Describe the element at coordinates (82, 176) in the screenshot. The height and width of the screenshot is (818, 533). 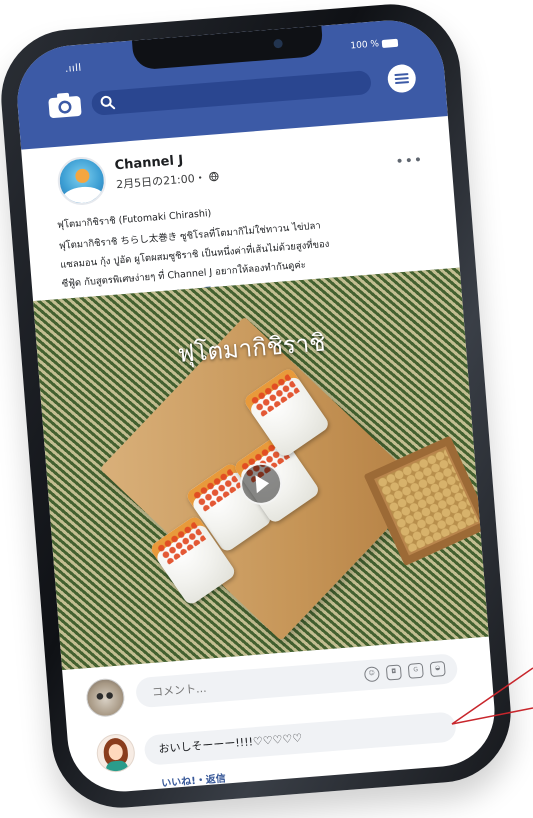
I see `avatar-sun` at that location.